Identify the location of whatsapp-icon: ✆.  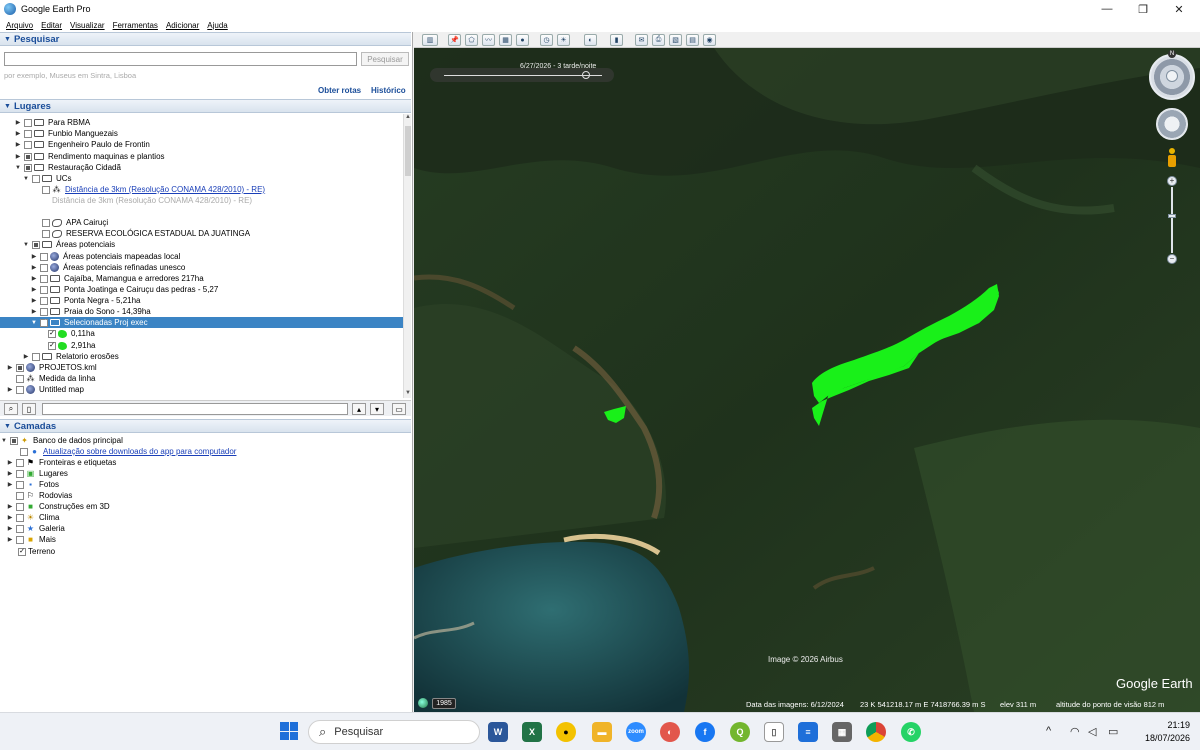
(911, 732).